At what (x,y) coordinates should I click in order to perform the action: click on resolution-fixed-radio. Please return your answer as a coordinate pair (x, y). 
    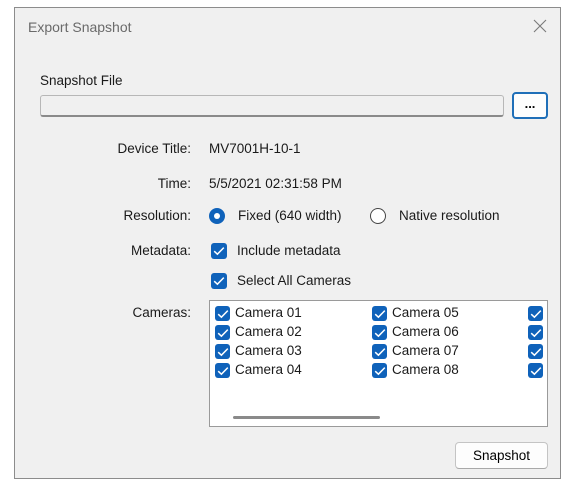
    Looking at the image, I should click on (217, 216).